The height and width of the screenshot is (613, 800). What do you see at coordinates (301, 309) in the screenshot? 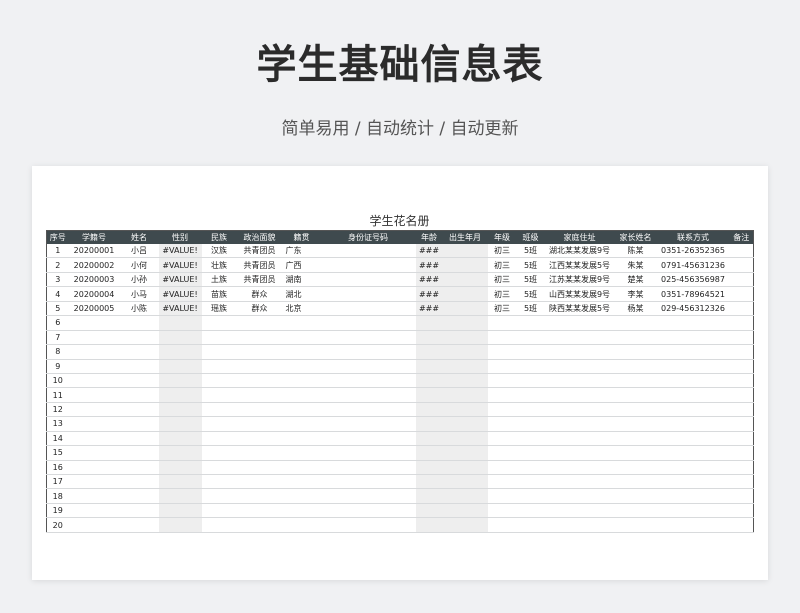
I see `table-cell: 北京` at bounding box center [301, 309].